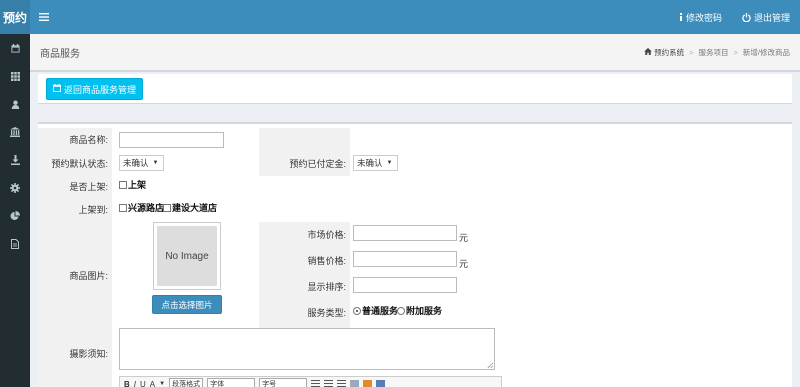  What do you see at coordinates (490, 365) in the screenshot?
I see `resize-grip-icon` at bounding box center [490, 365].